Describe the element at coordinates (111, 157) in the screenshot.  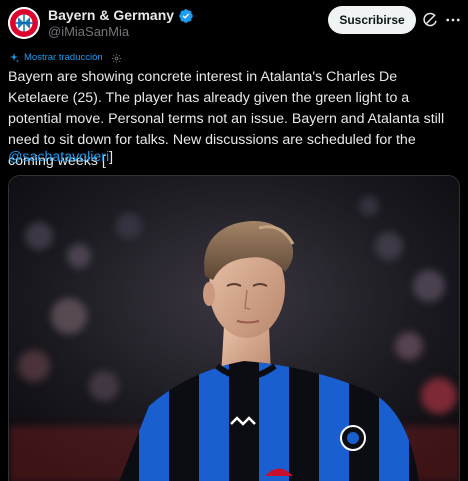
I see `closing-bracket: ]` at that location.